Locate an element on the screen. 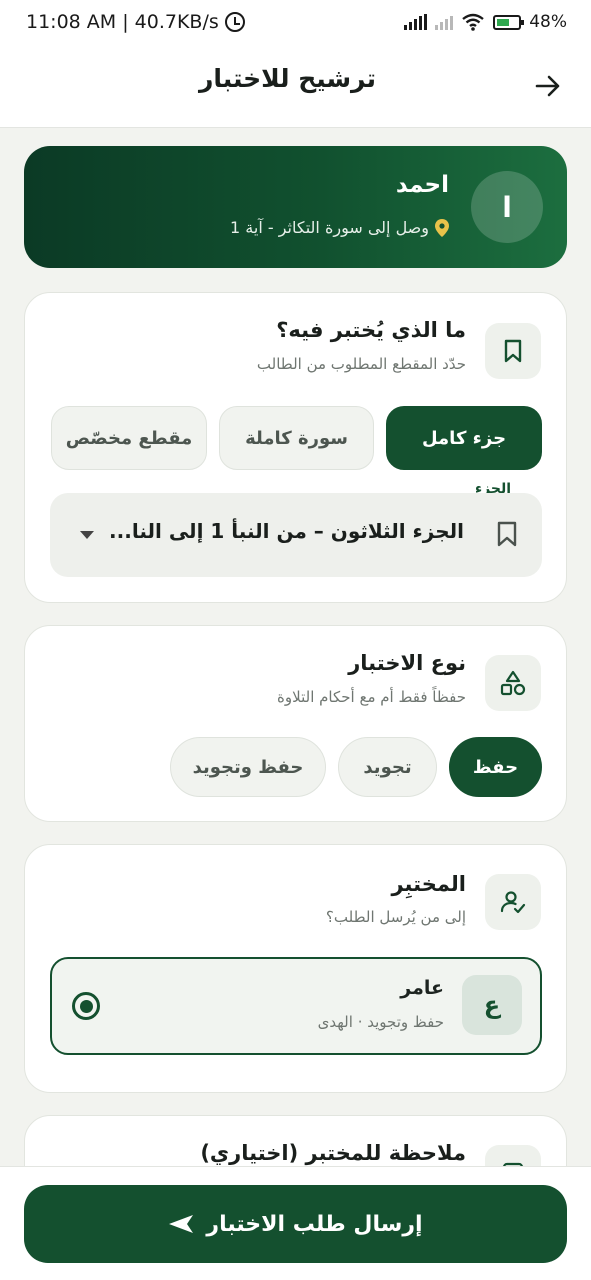 This screenshot has height=1280, width=591. send-icon is located at coordinates (181, 1224).